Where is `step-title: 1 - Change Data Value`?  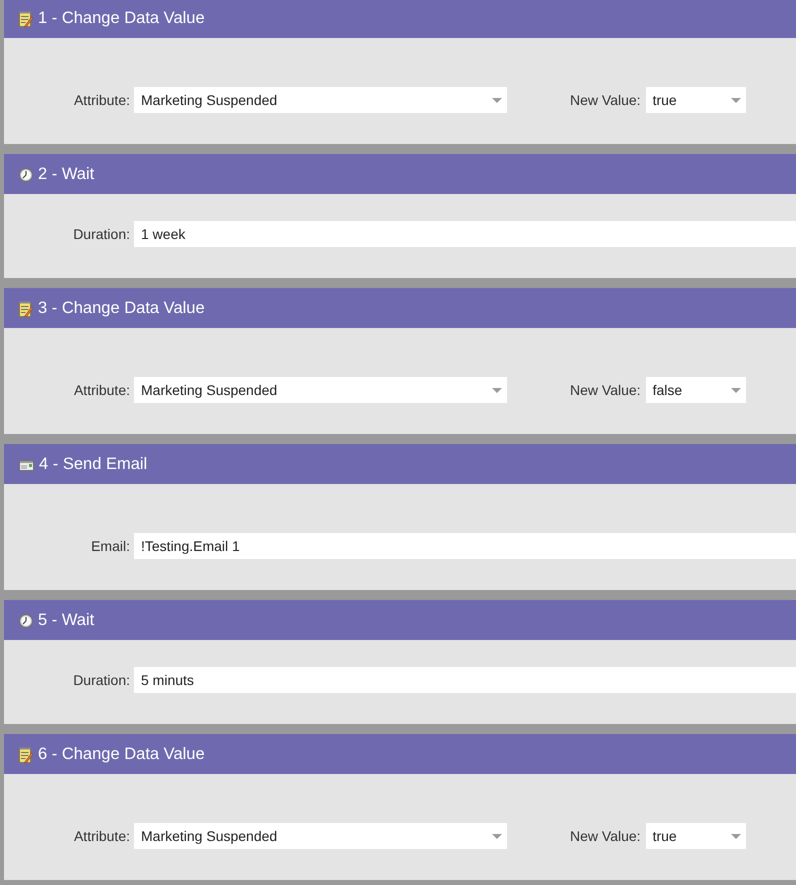 step-title: 1 - Change Data Value is located at coordinates (121, 18).